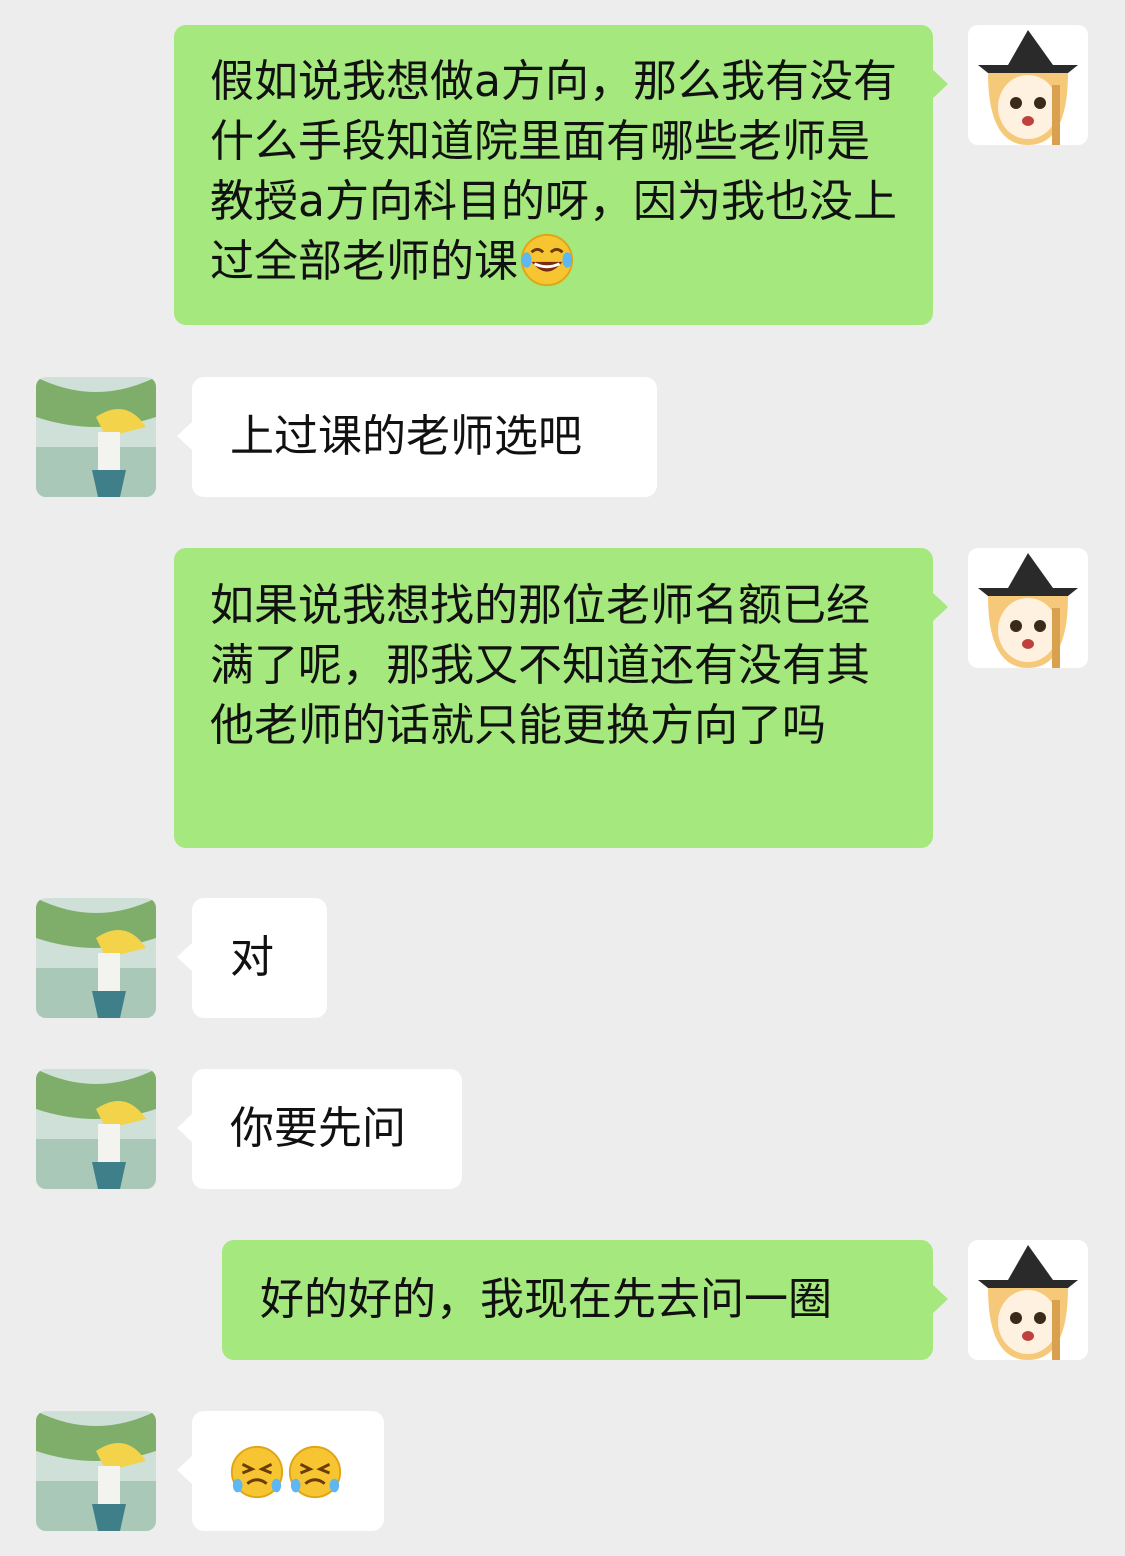  Describe the element at coordinates (547, 260) in the screenshot. I see `joy-icon` at that location.